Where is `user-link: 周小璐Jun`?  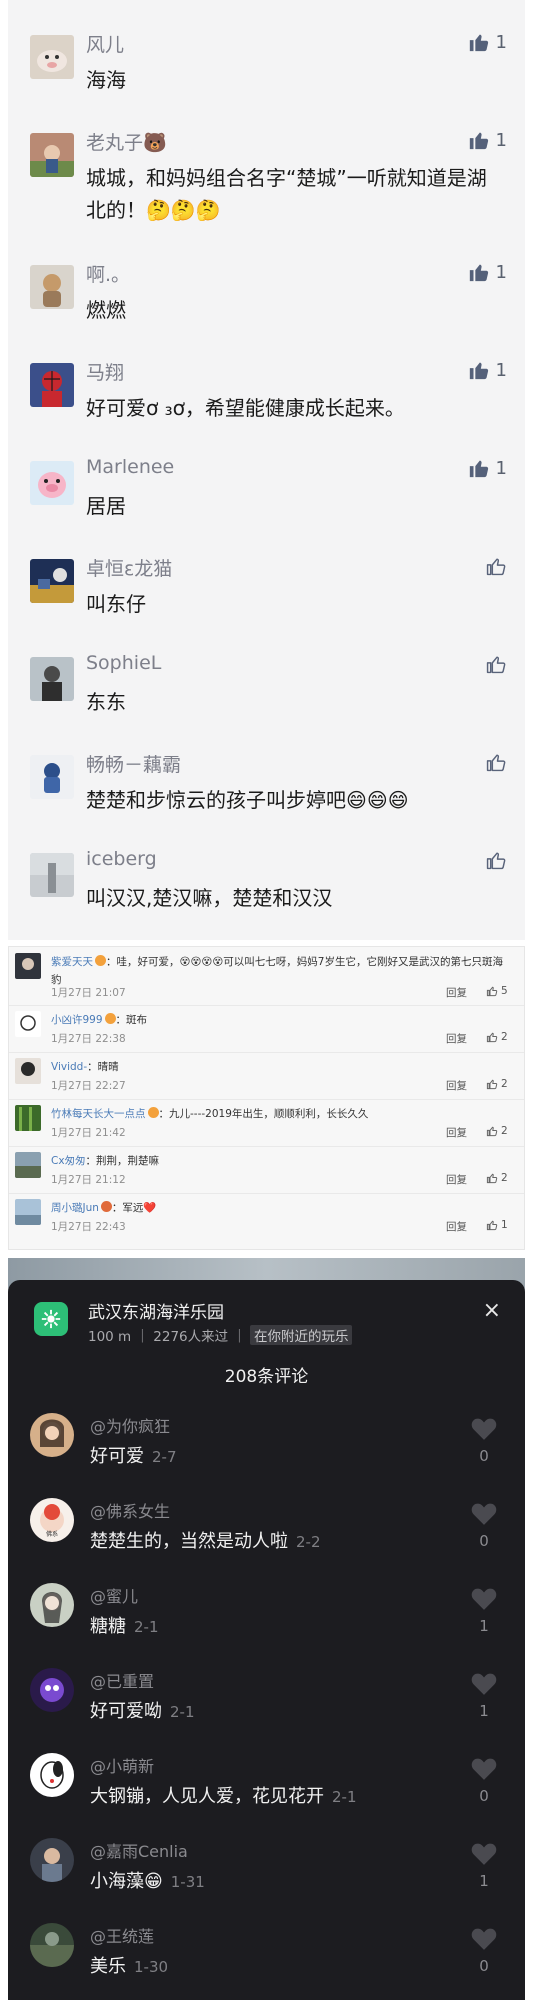
user-link: 周小璐Jun is located at coordinates (75, 1208).